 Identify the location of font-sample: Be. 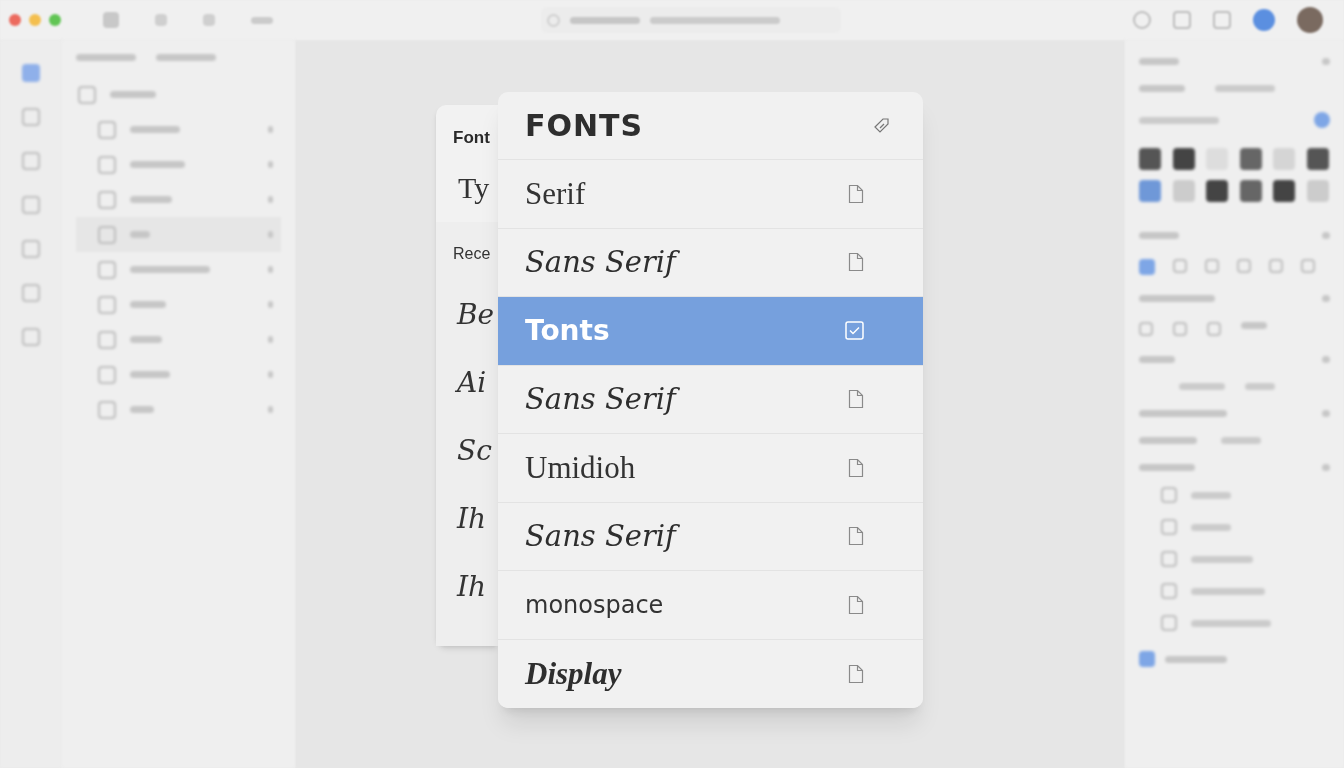
(477, 314).